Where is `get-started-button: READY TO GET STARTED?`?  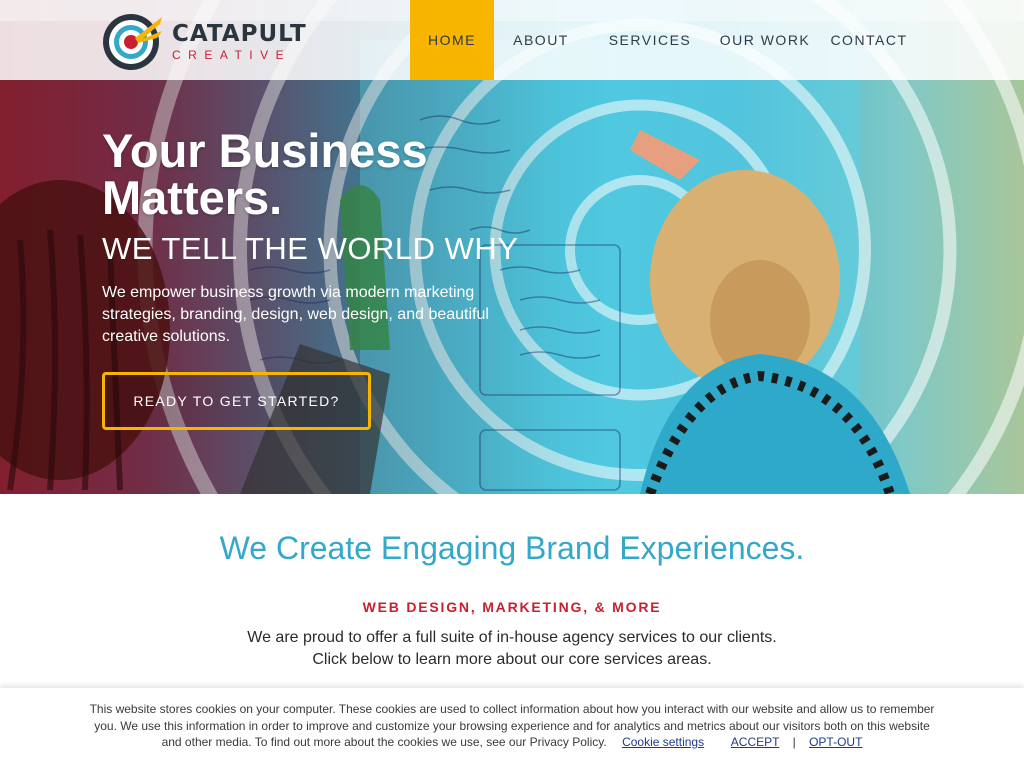 get-started-button: READY TO GET STARTED? is located at coordinates (236, 401).